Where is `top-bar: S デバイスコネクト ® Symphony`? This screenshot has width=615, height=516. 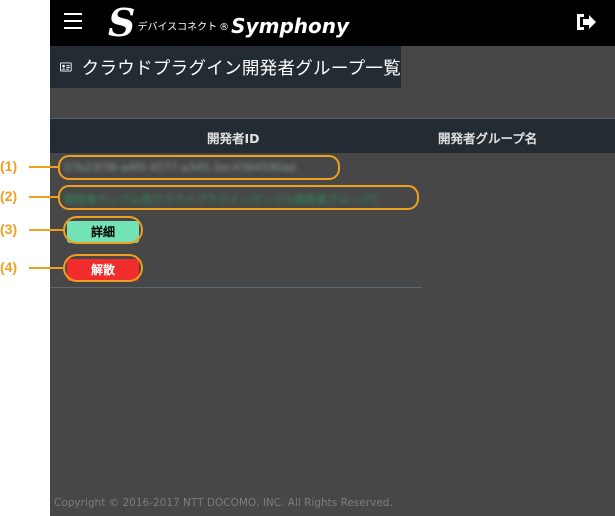 top-bar: S デバイスコネクト ® Symphony is located at coordinates (332, 23).